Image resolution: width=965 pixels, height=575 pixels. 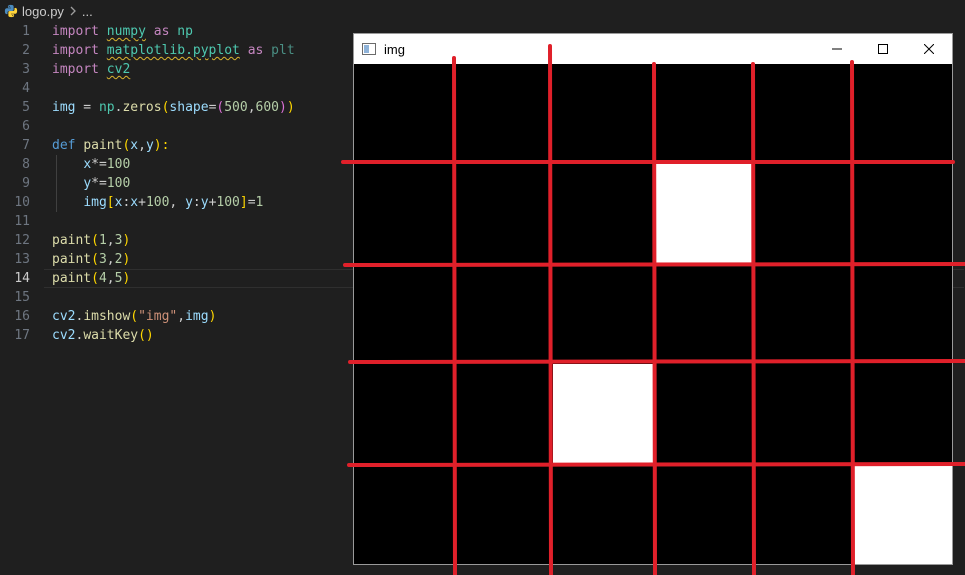 What do you see at coordinates (26, 145) in the screenshot?
I see `line-number: 7` at bounding box center [26, 145].